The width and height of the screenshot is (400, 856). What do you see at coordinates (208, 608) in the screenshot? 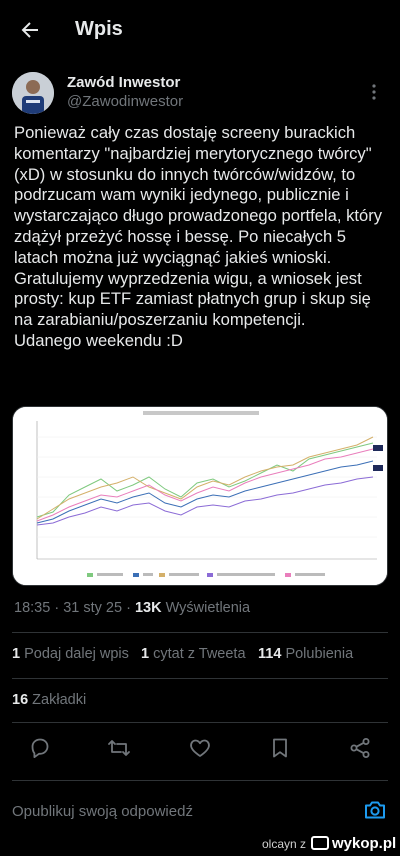
I see `views-label: Wyświetlenia` at bounding box center [208, 608].